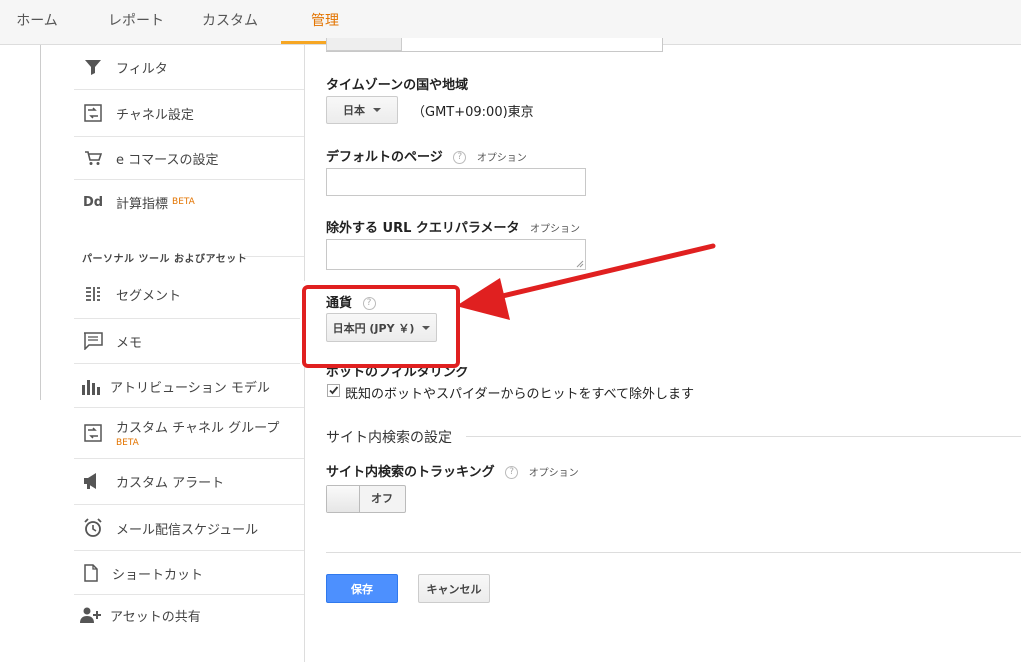 This screenshot has height=662, width=1021. Describe the element at coordinates (586, 281) in the screenshot. I see `annotation-arrow` at that location.